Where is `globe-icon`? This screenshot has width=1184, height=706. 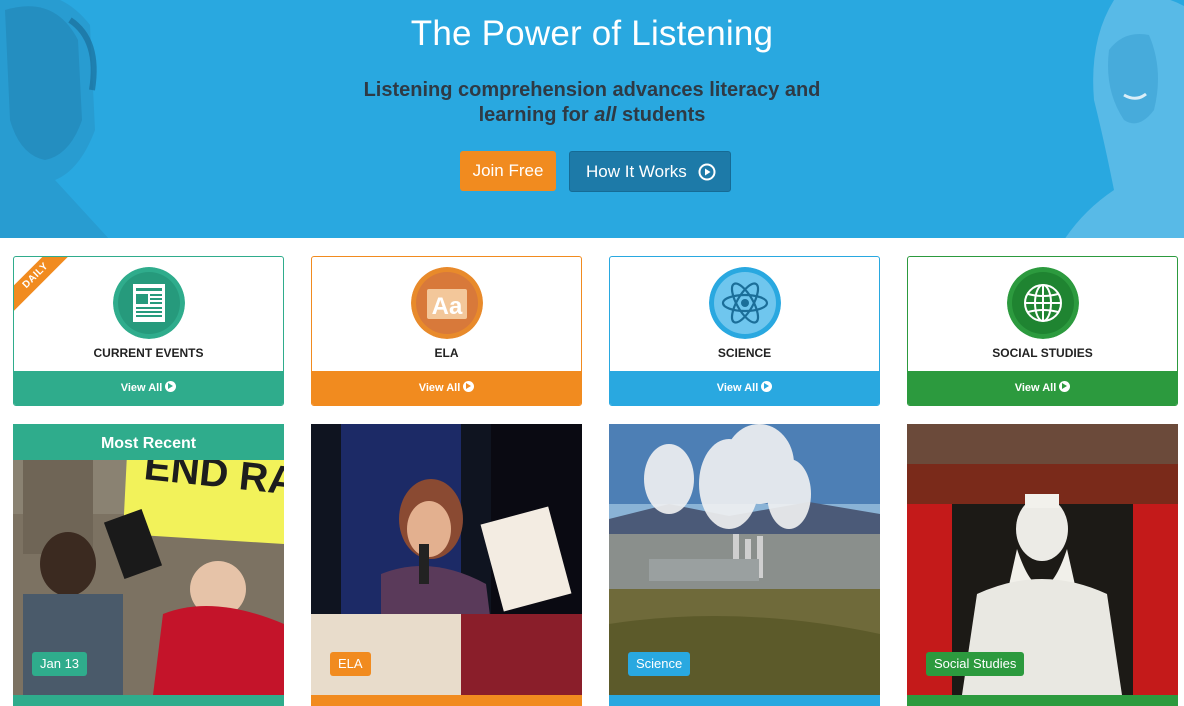
globe-icon is located at coordinates (1043, 303).